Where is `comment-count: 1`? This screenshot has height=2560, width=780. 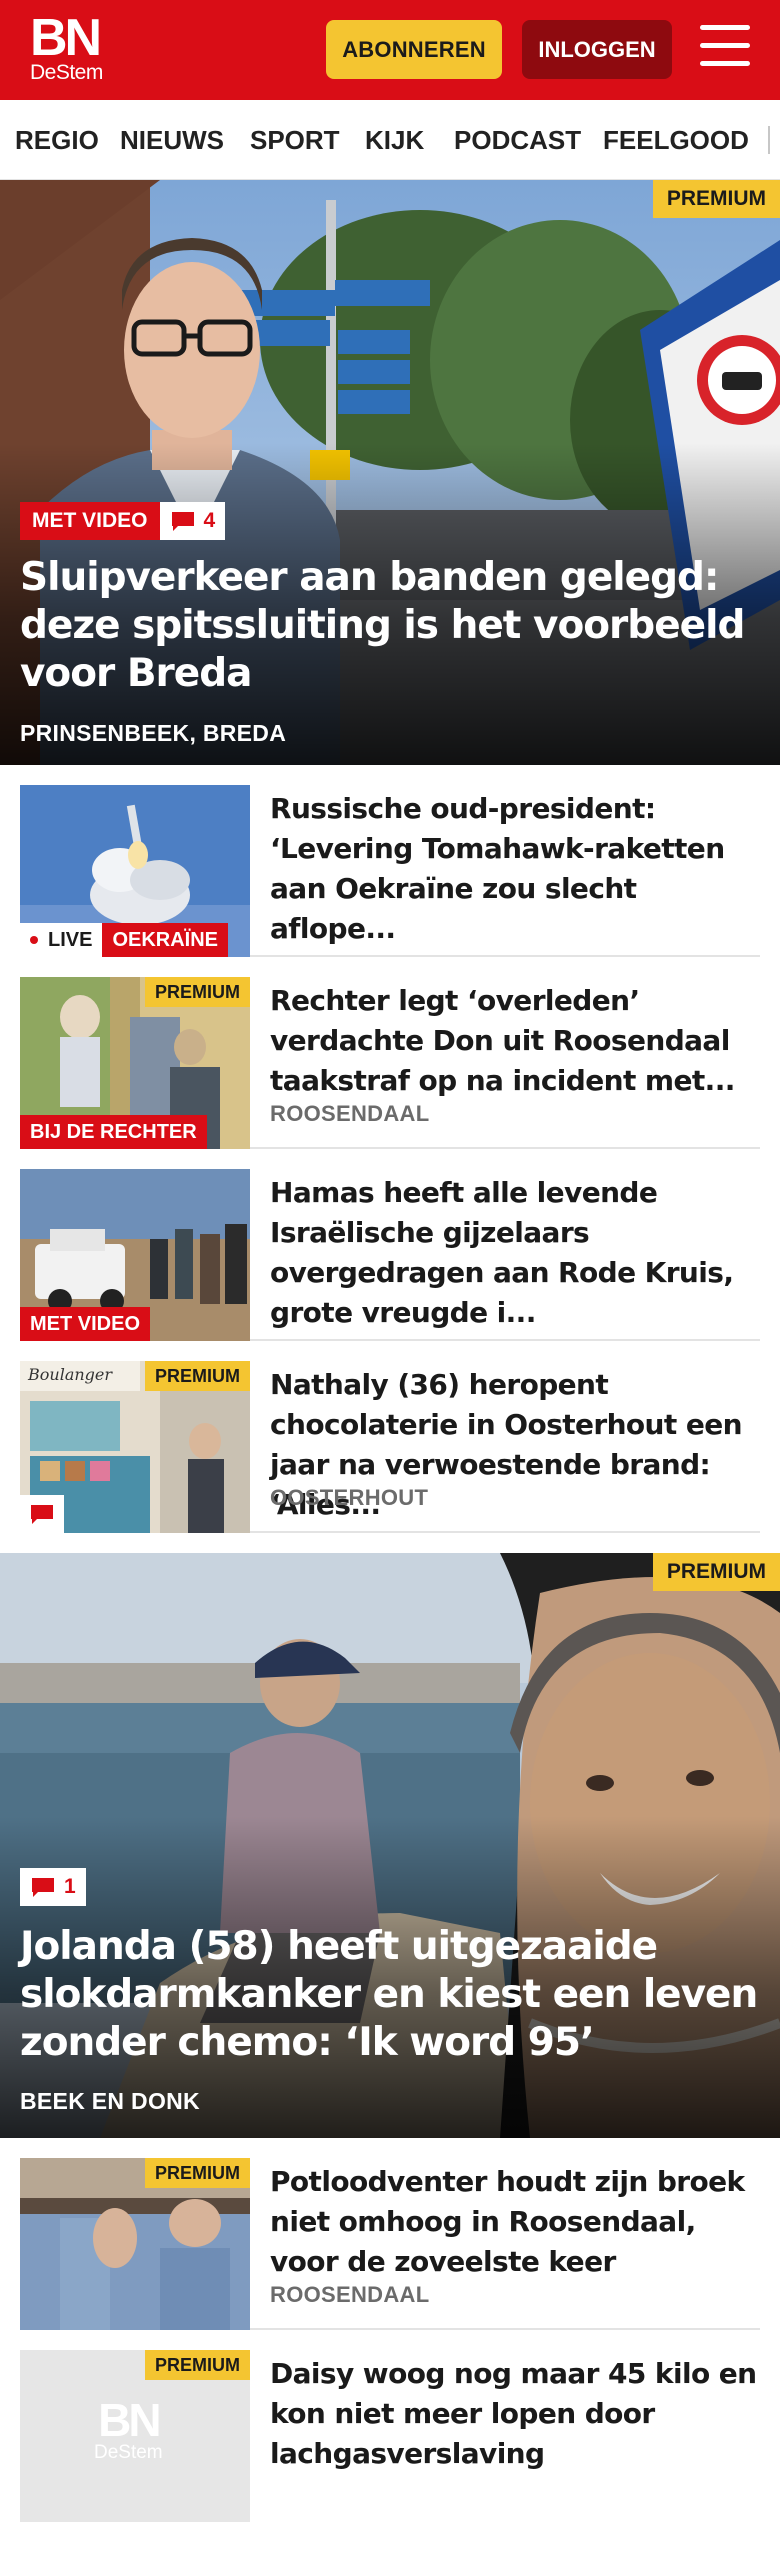
comment-count: 1 is located at coordinates (70, 1886).